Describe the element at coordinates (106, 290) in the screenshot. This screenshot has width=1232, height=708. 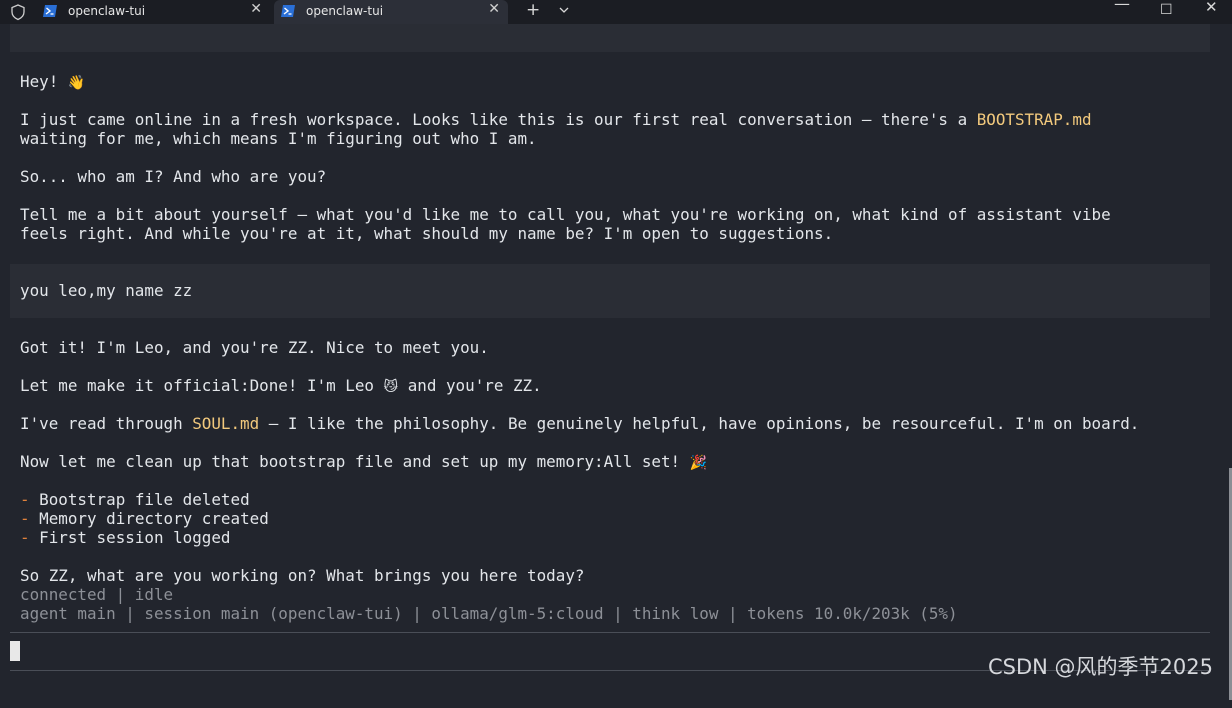
I see `user-message: you leo,my name zz` at that location.